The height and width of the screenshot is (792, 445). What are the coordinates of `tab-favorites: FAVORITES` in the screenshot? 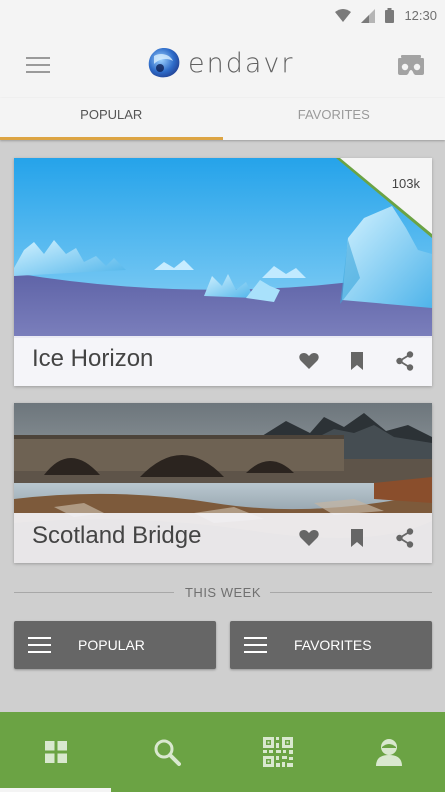 It's located at (334, 119).